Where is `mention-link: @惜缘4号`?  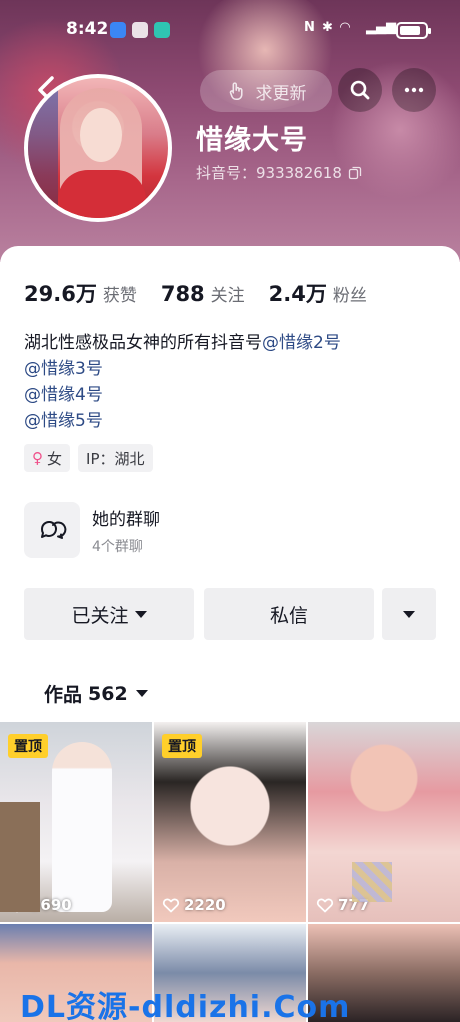 mention-link: @惜缘4号 is located at coordinates (182, 395).